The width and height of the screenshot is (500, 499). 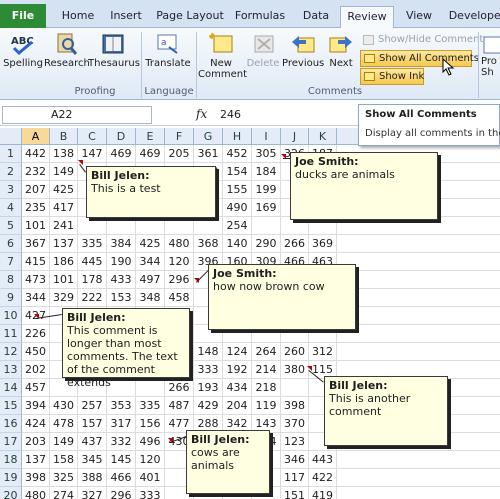 I want to click on tab-home: Home, so click(x=78, y=17).